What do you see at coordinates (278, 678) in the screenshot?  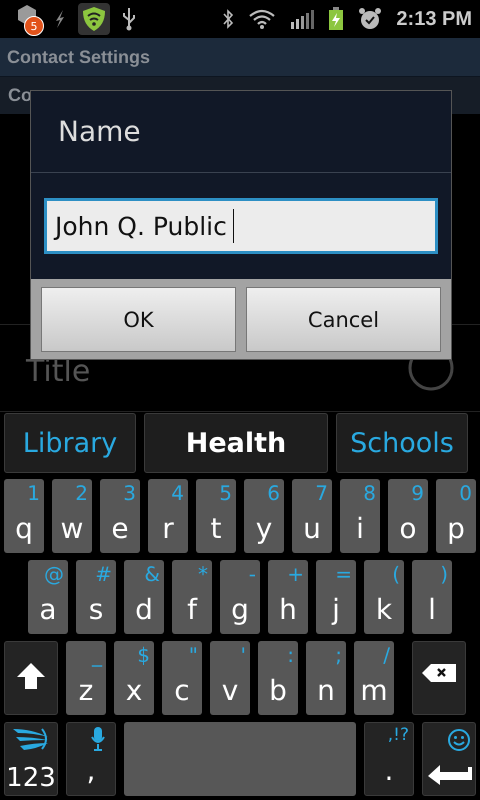 I see `letter-key: : b` at bounding box center [278, 678].